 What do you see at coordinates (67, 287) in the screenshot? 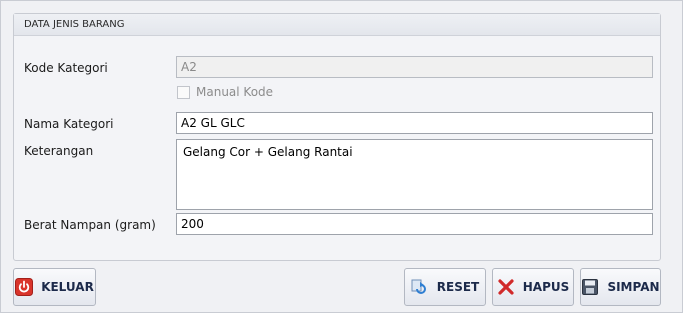
I see `keluar-label: KELUAR` at bounding box center [67, 287].